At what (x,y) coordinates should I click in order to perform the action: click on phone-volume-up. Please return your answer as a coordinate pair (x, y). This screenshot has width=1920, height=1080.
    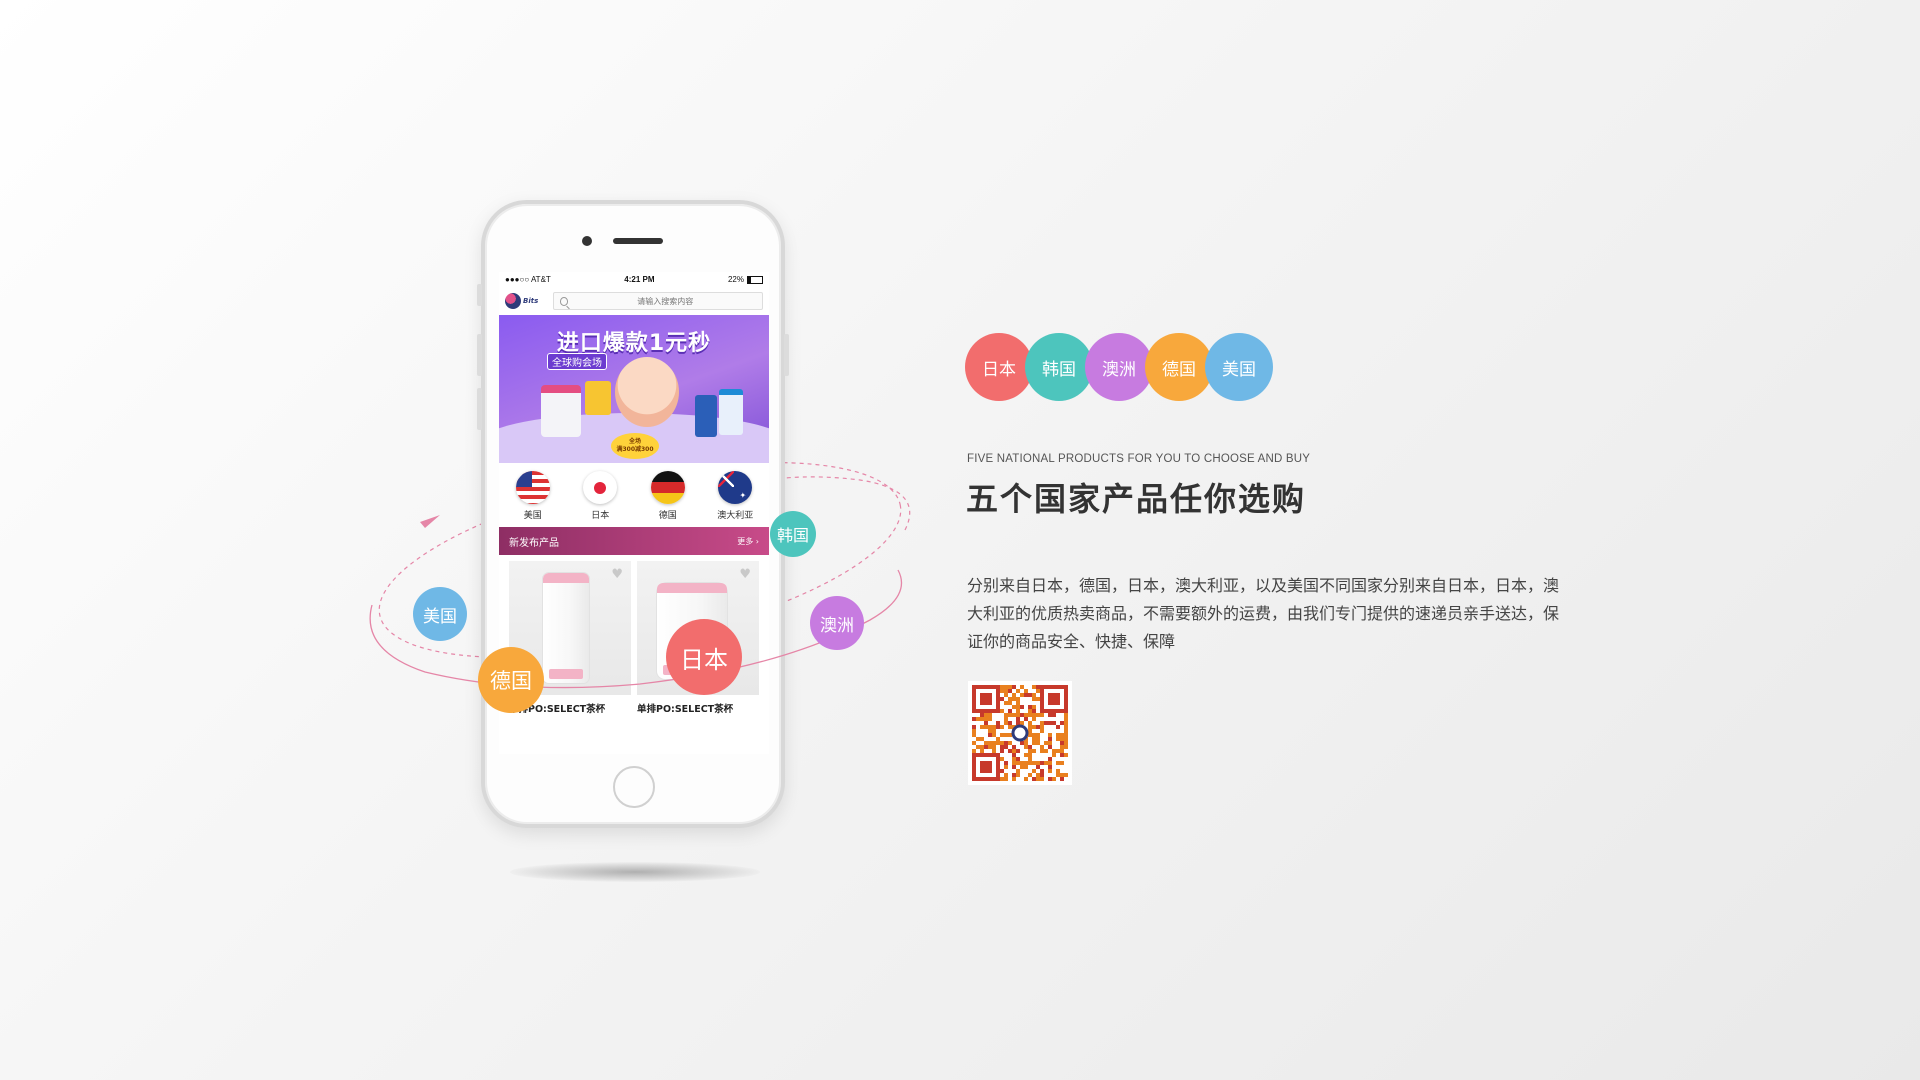
    Looking at the image, I should click on (479, 355).